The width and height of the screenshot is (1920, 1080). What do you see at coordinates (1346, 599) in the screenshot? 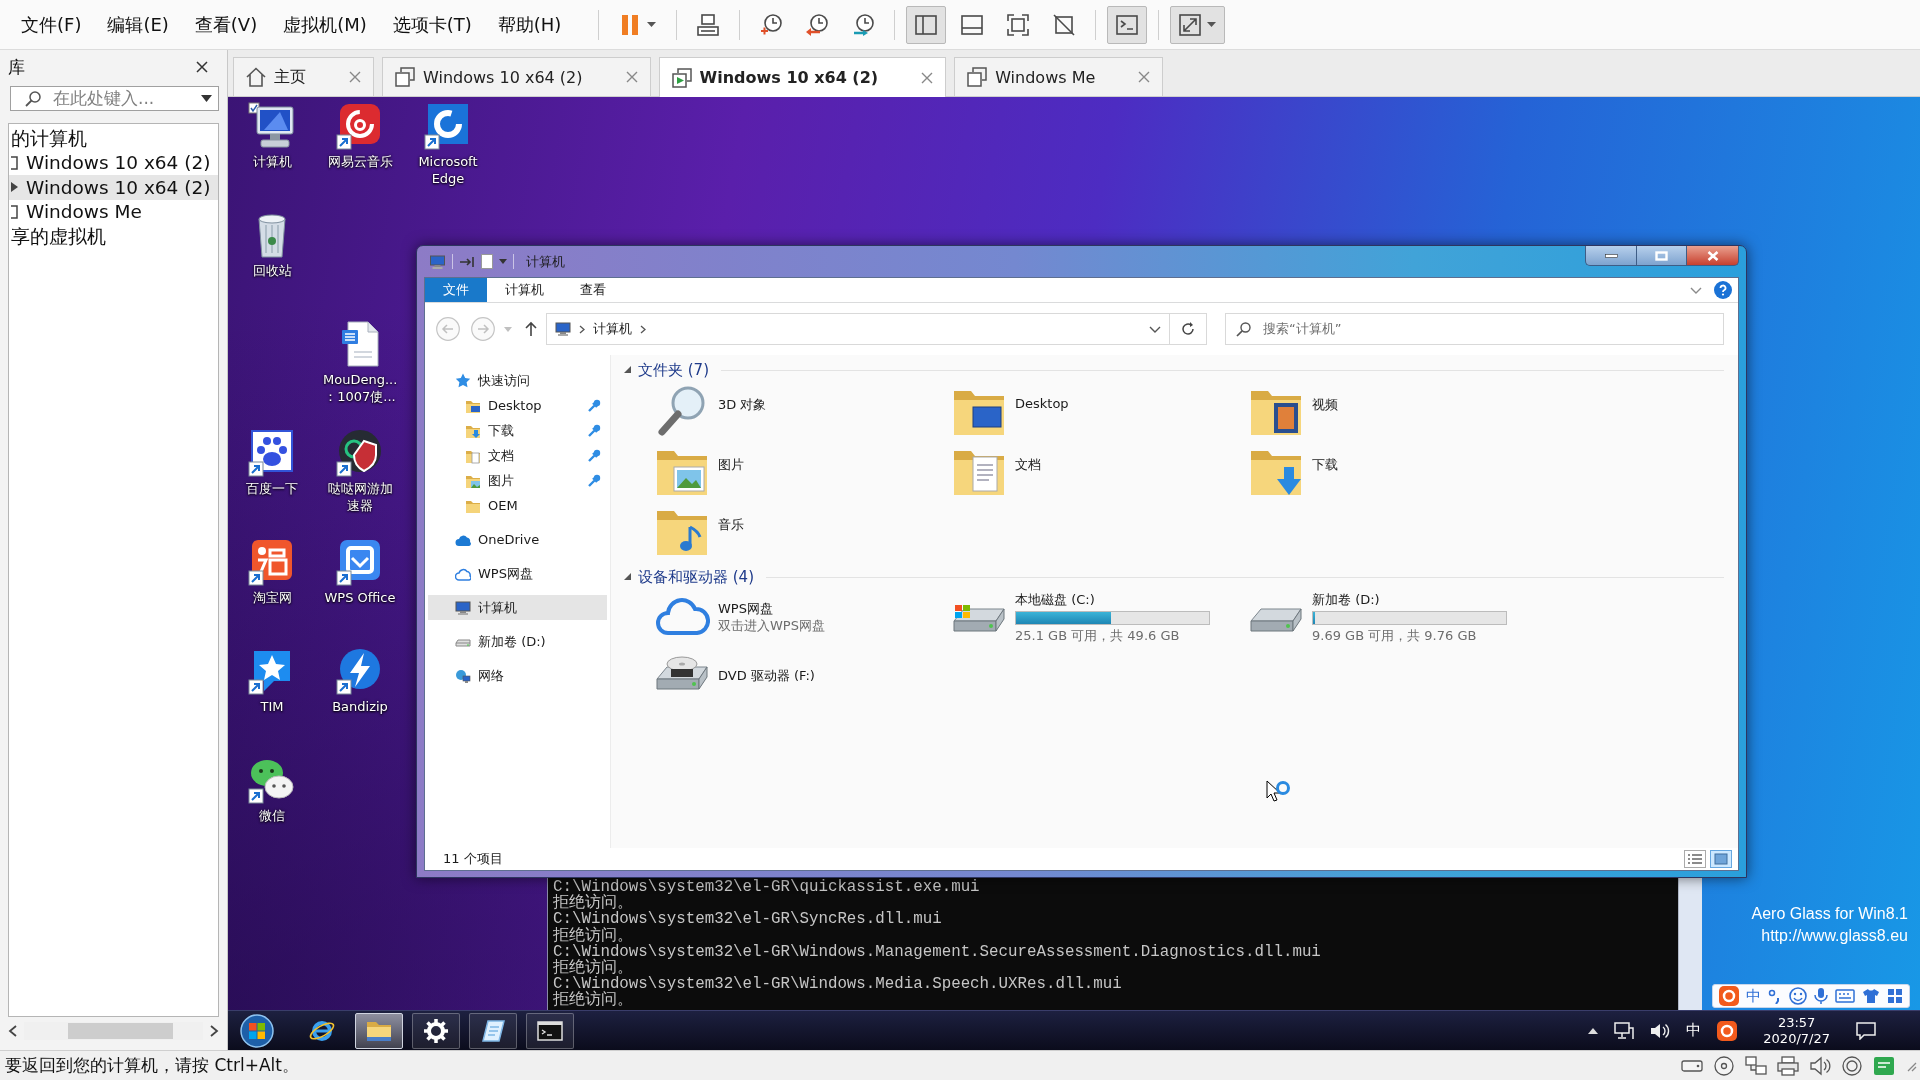
I see `drive-label: 新加卷 (D:)` at bounding box center [1346, 599].